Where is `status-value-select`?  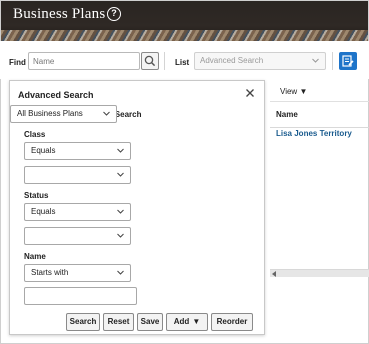
status-value-select is located at coordinates (77, 236).